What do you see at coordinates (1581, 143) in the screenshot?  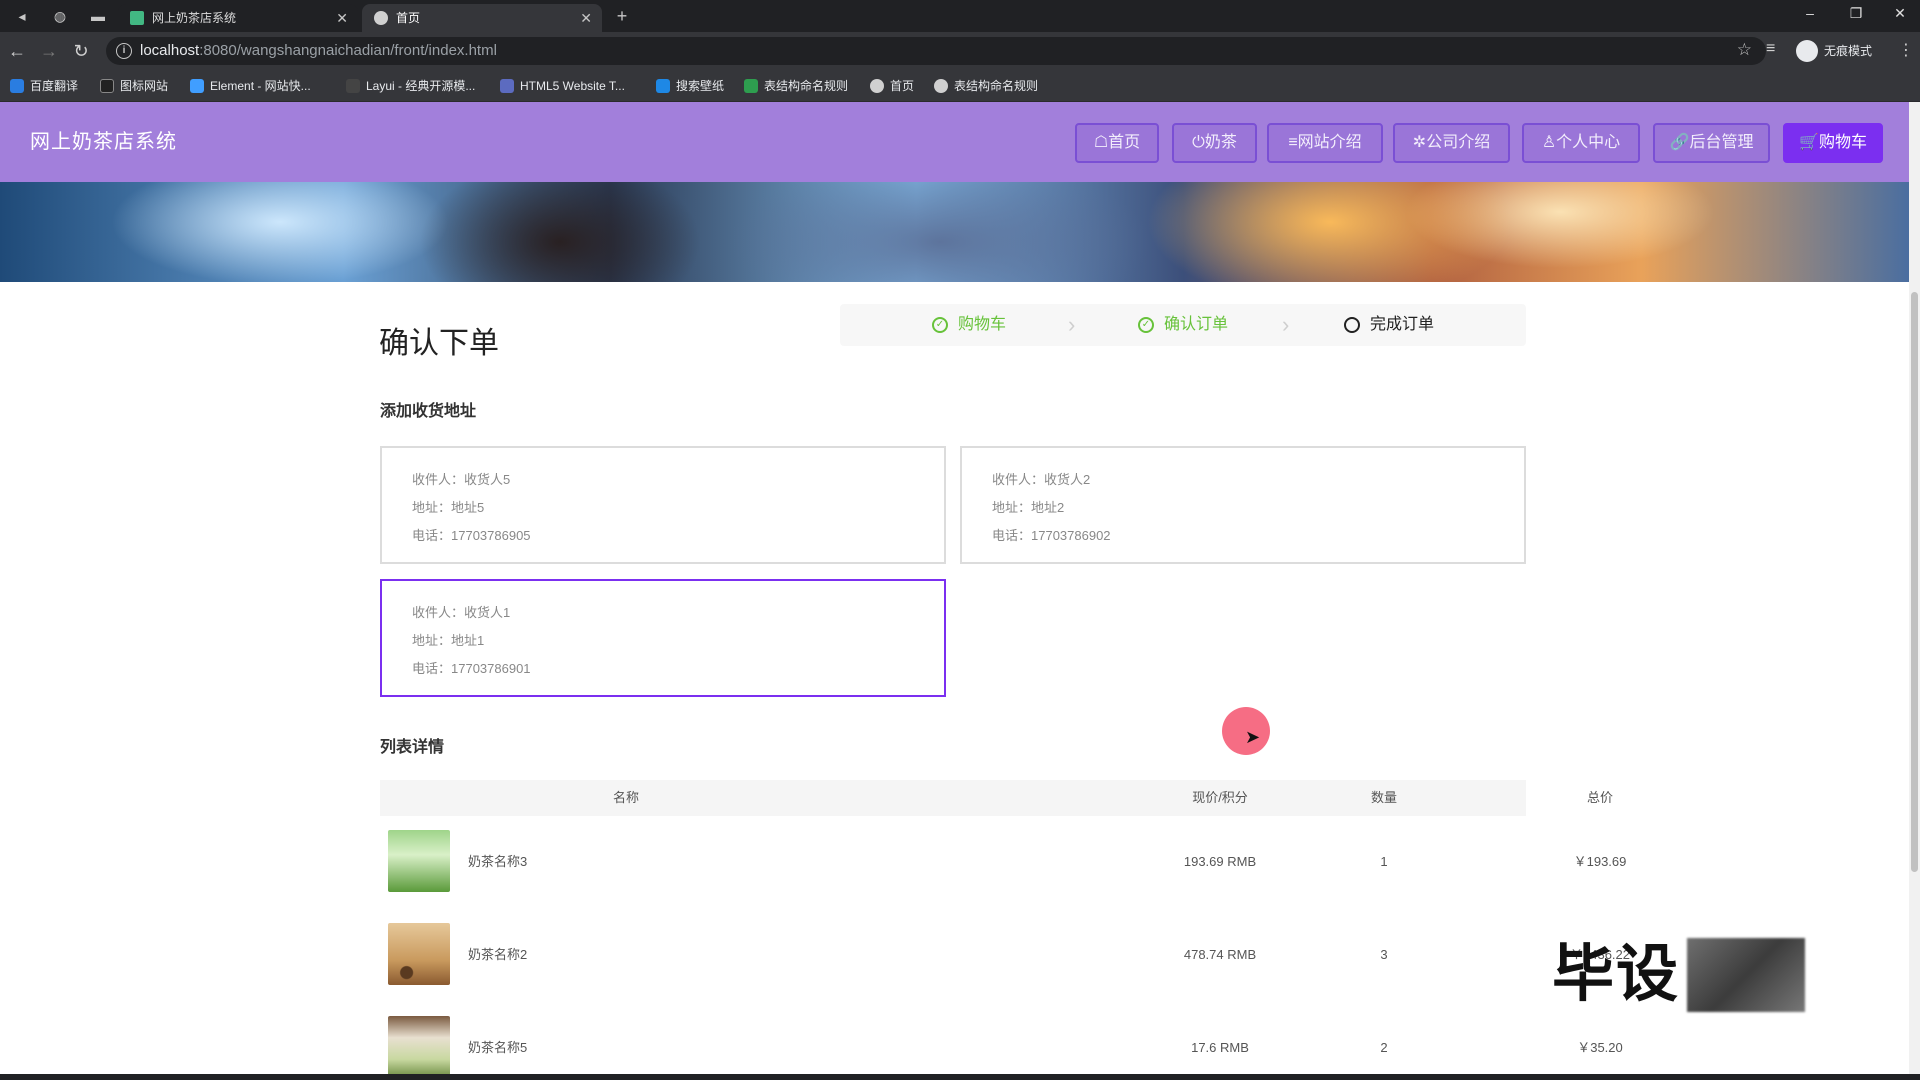 I see `nav-user-center: ♙个人中心` at bounding box center [1581, 143].